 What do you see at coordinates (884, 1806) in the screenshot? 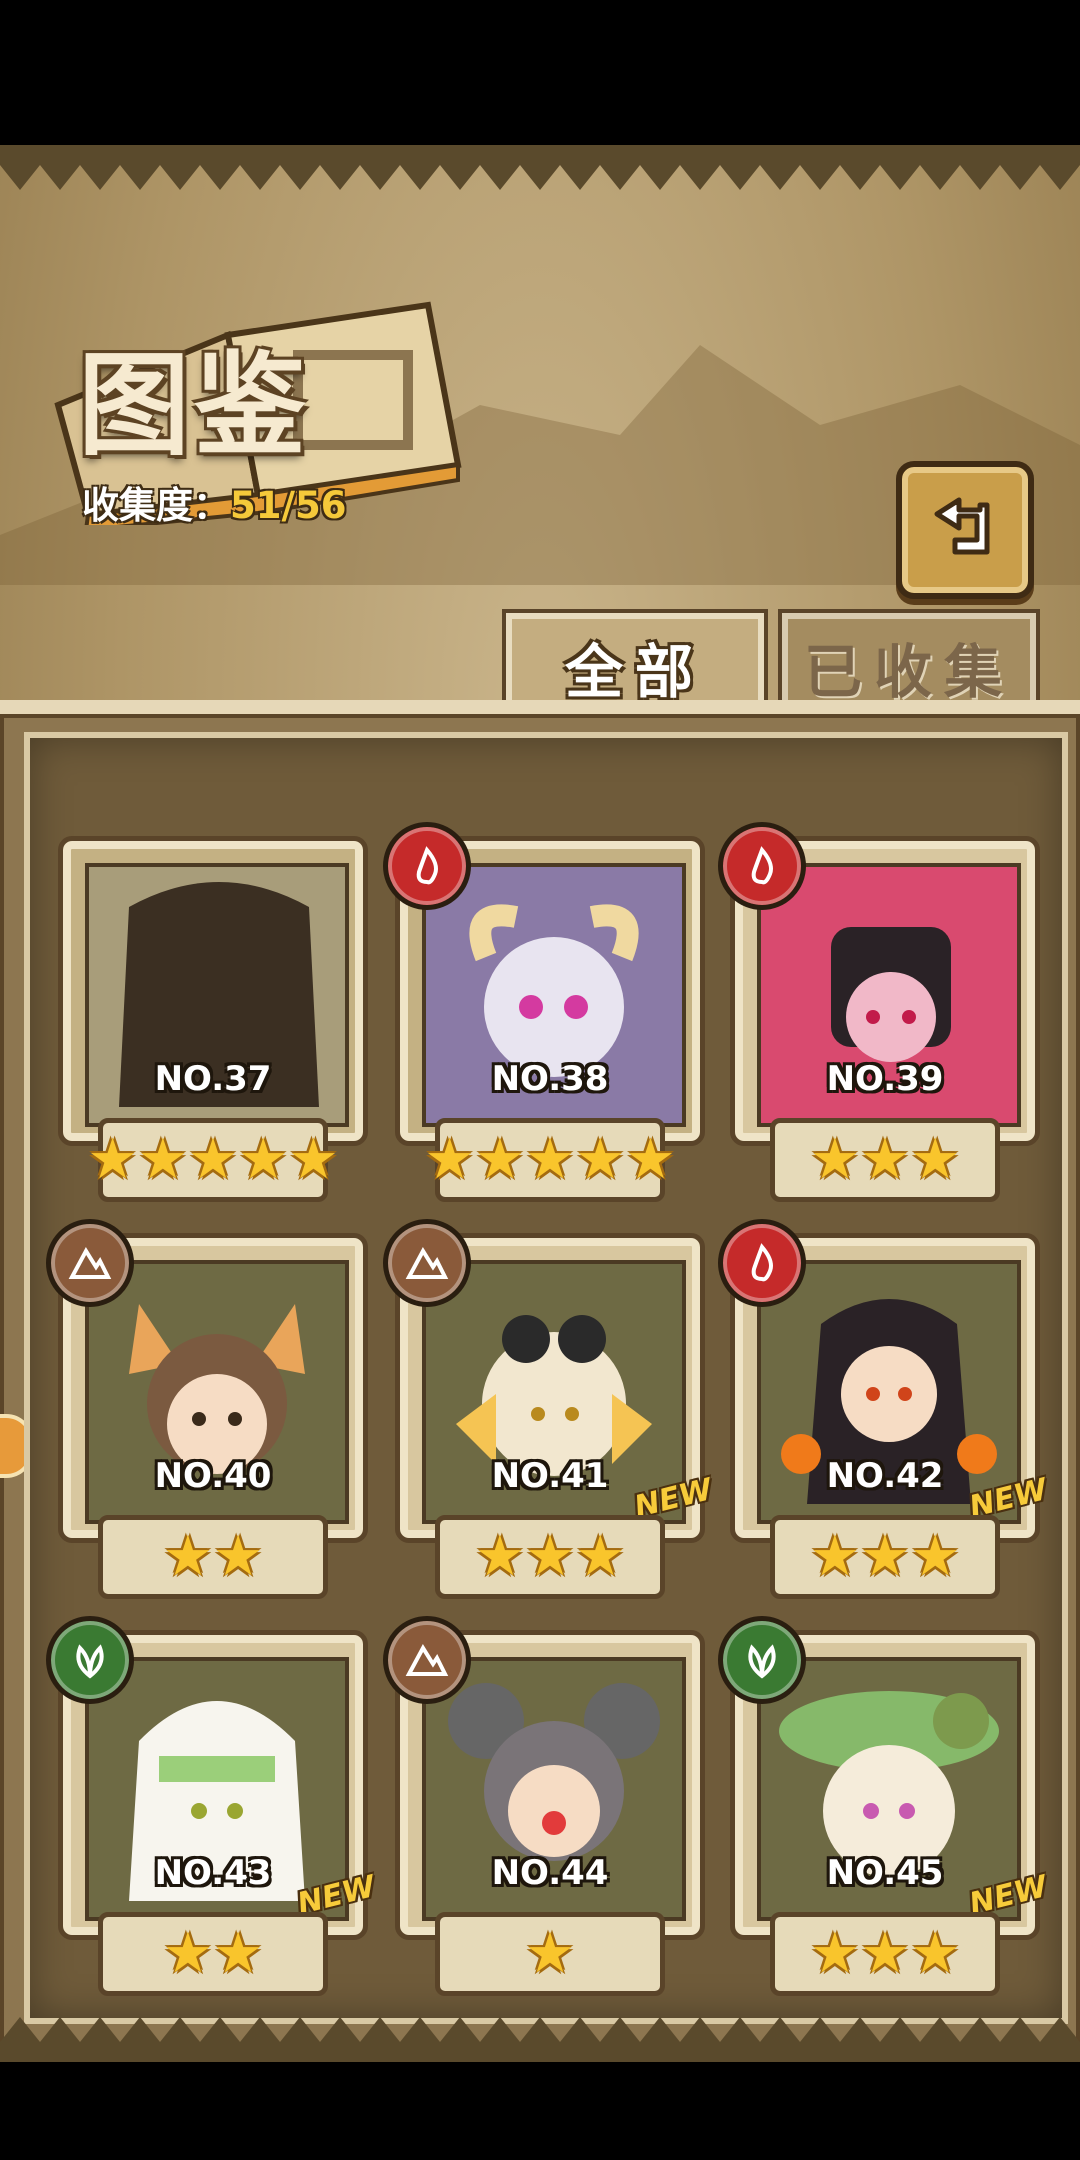
I see `card-no45: NO.45 NEW ★★★` at bounding box center [884, 1806].